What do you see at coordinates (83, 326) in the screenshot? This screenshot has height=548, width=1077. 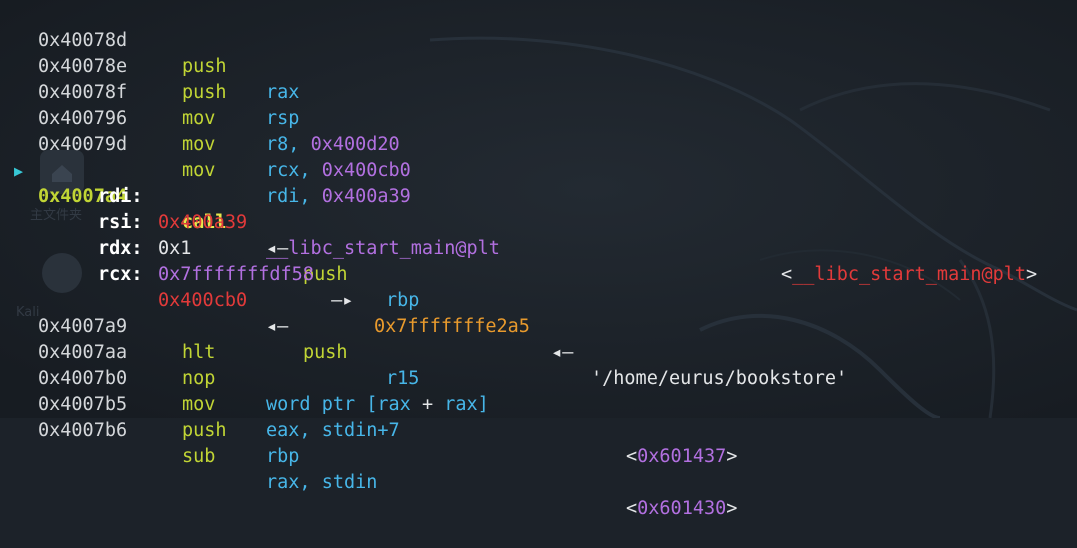 I see `instruction-address: 0x4007a9` at bounding box center [83, 326].